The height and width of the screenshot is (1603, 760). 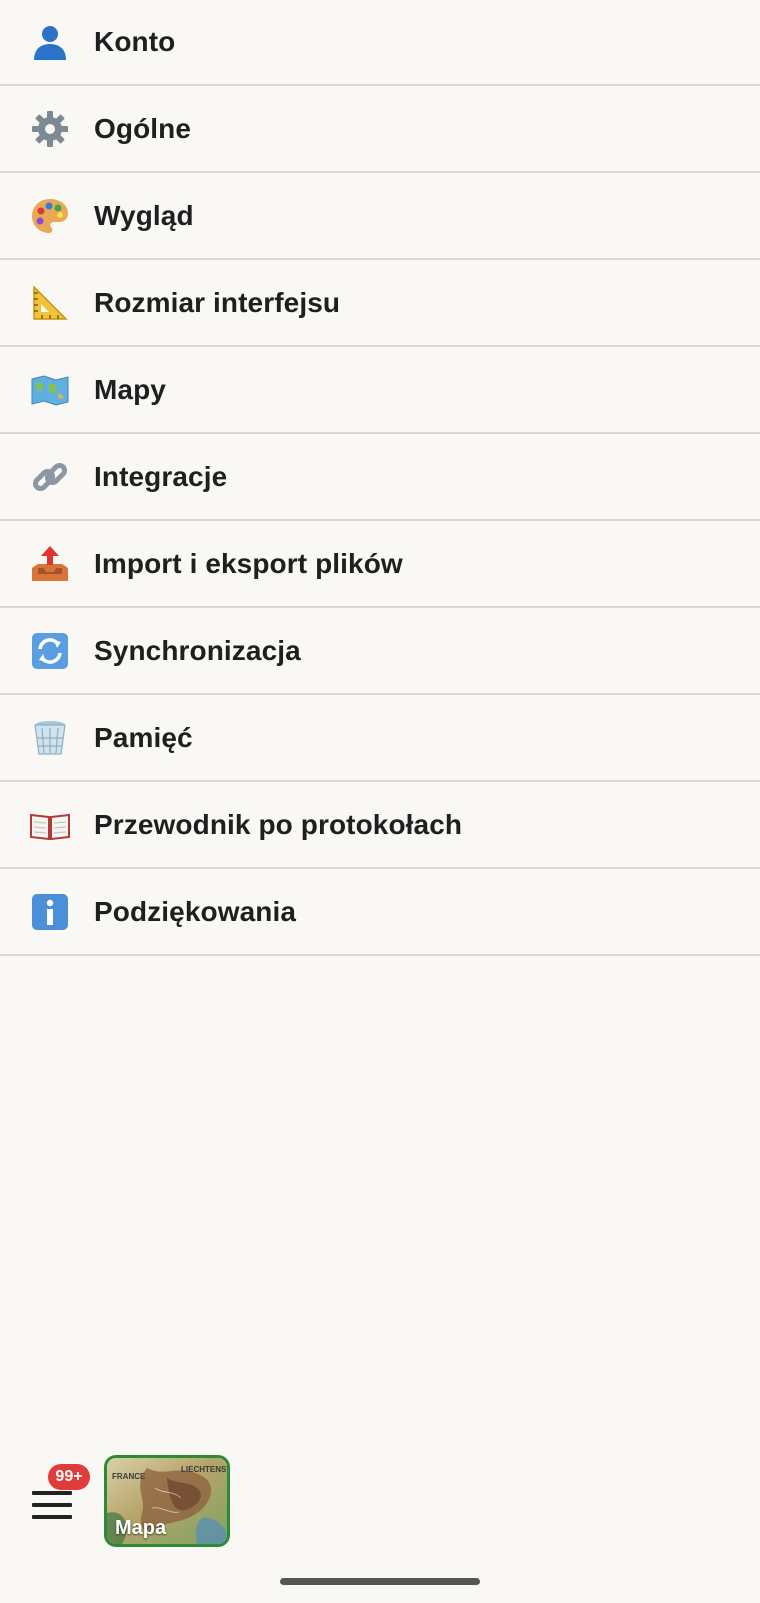 What do you see at coordinates (50, 564) in the screenshot?
I see `outbox-tray-icon` at bounding box center [50, 564].